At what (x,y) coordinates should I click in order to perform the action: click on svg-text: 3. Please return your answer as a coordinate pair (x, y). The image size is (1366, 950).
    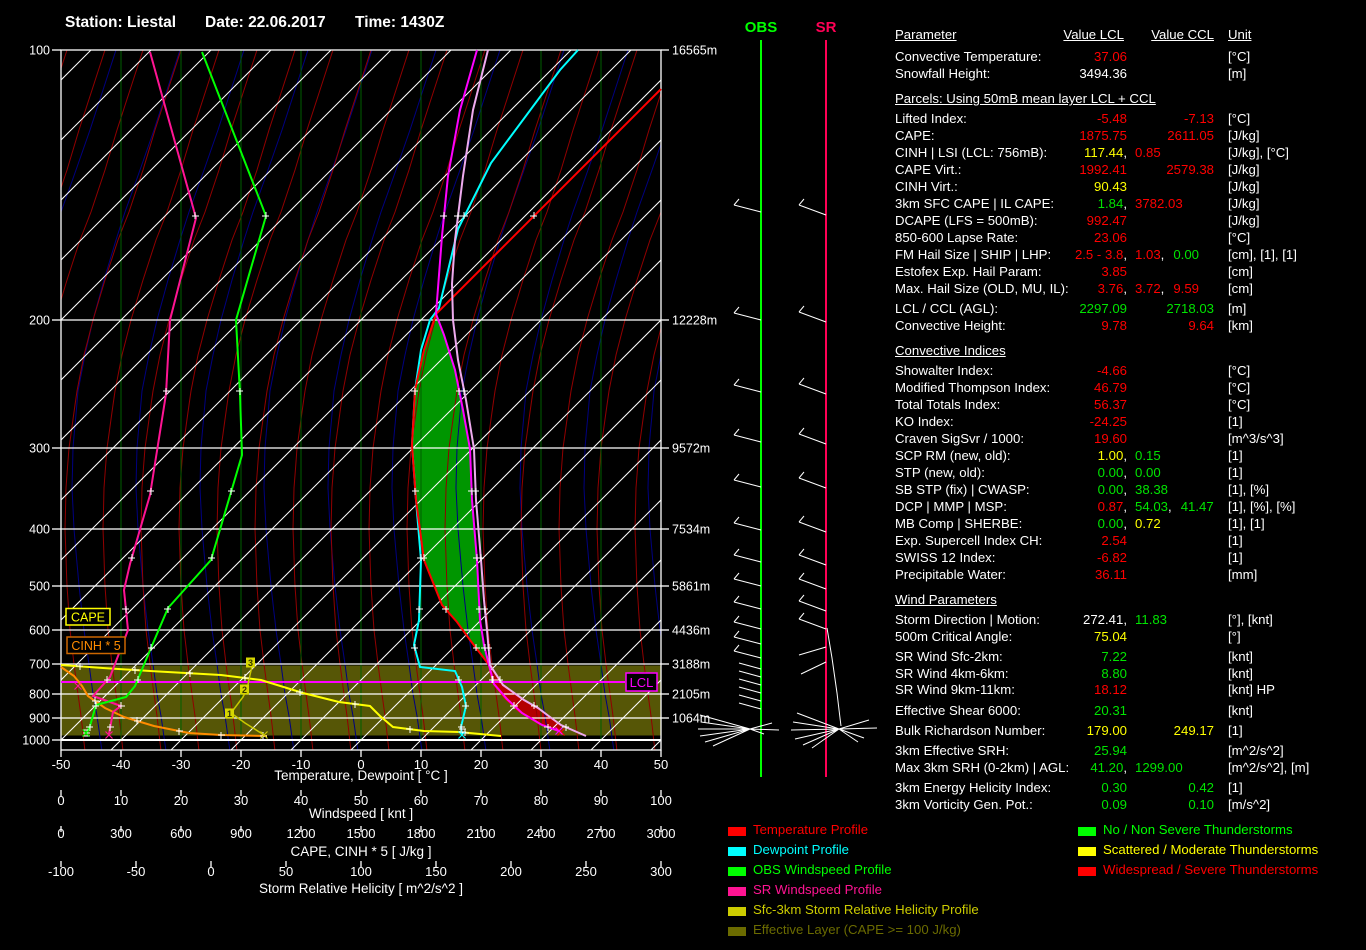
    Looking at the image, I should click on (250, 663).